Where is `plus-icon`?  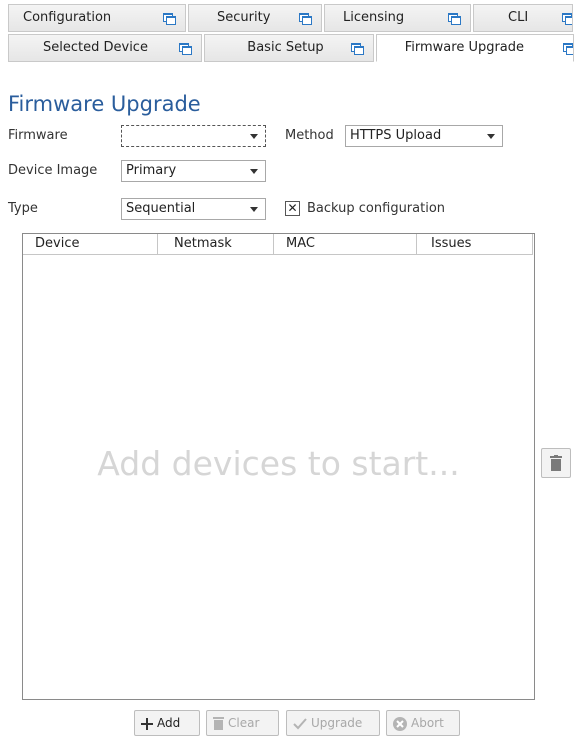
plus-icon is located at coordinates (147, 723).